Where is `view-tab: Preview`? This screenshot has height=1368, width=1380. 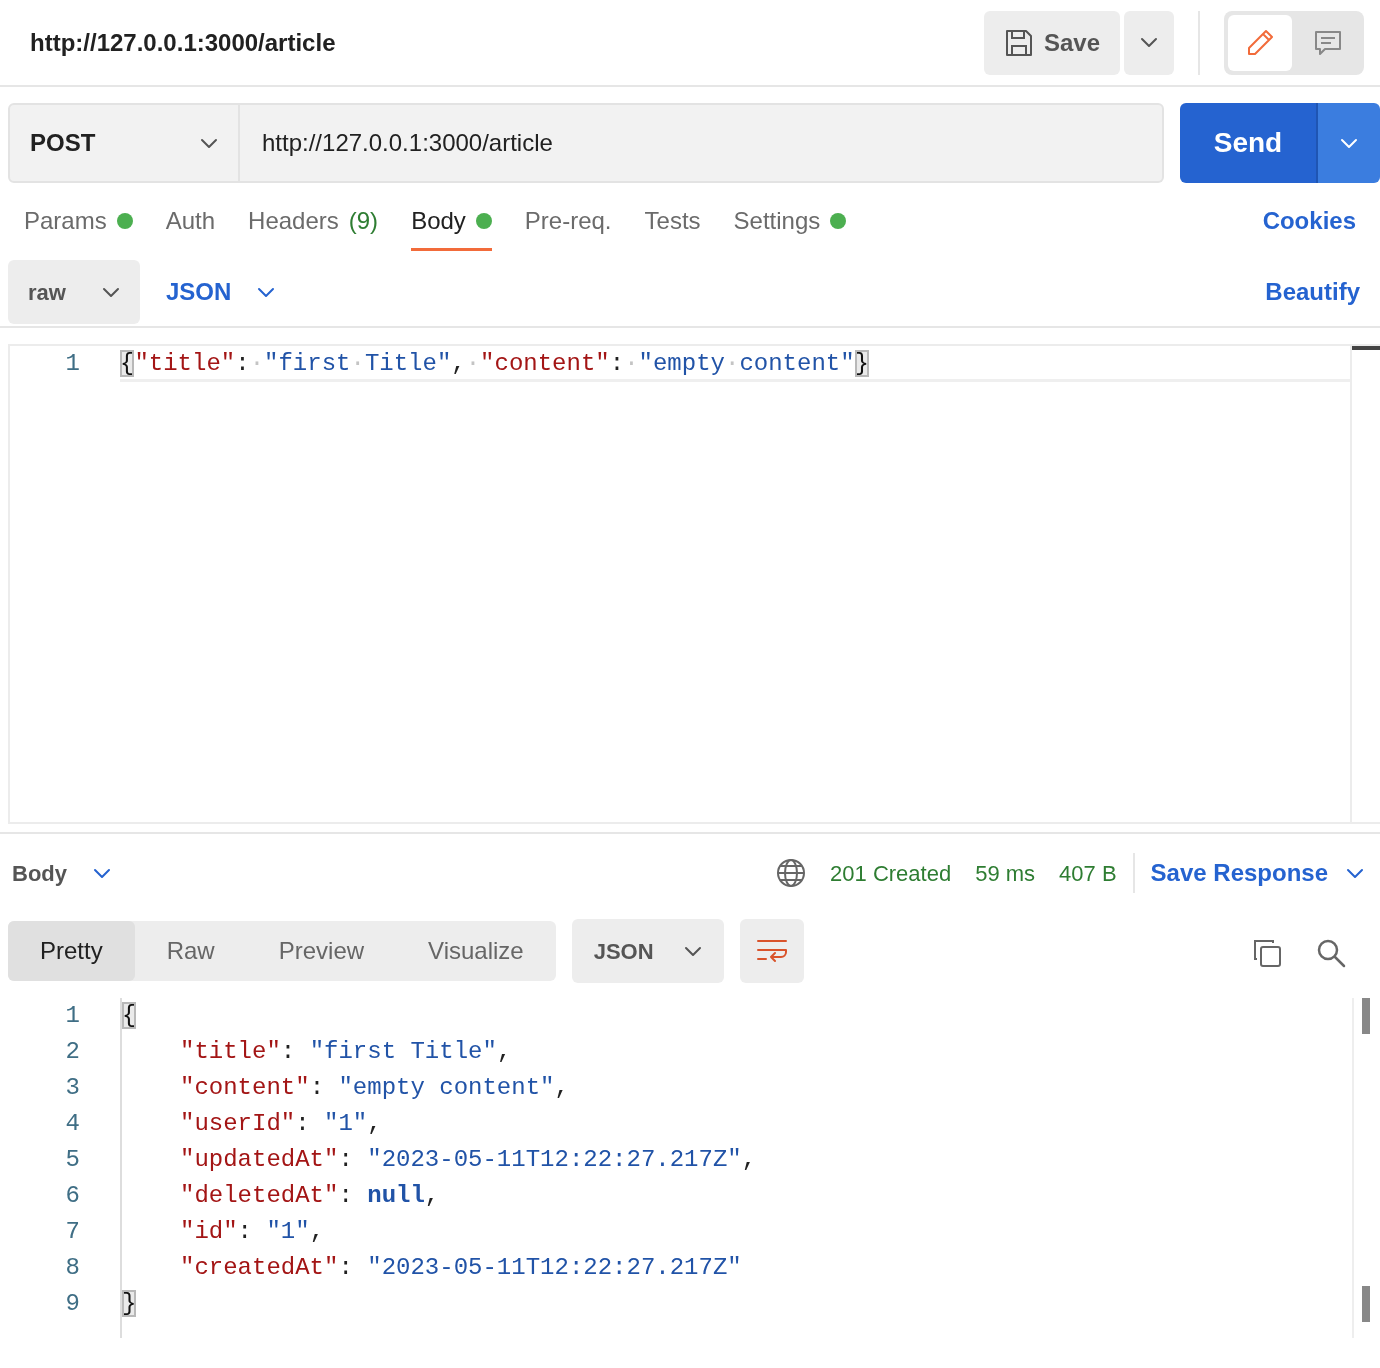
view-tab: Preview is located at coordinates (321, 951).